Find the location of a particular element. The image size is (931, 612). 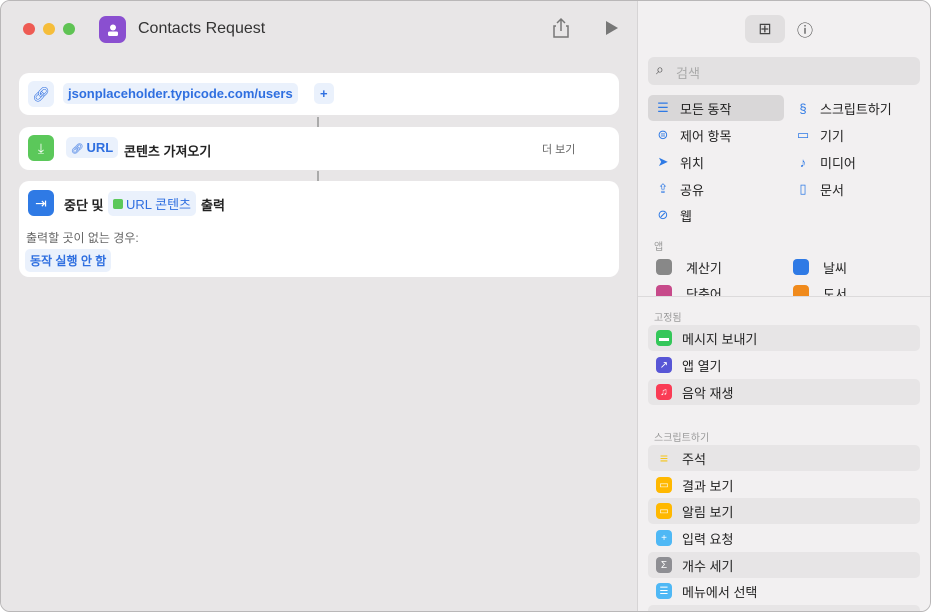

music-icon: ♫ is located at coordinates (664, 392).